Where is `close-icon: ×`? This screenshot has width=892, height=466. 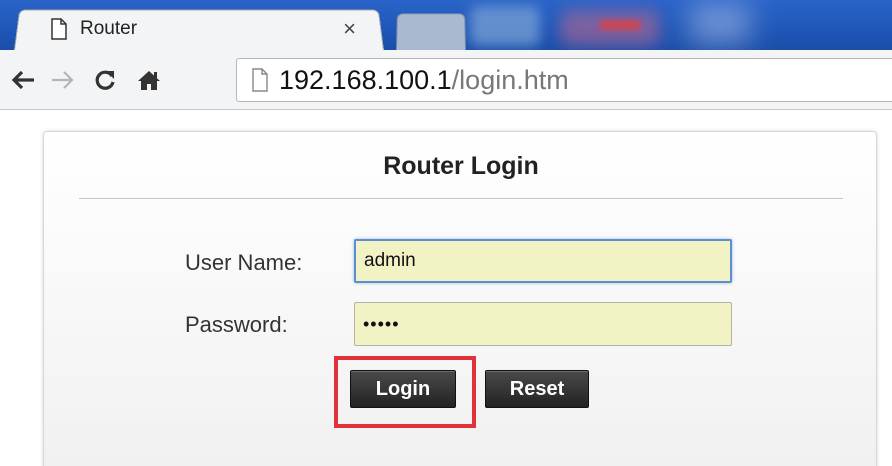
close-icon: × is located at coordinates (349, 29).